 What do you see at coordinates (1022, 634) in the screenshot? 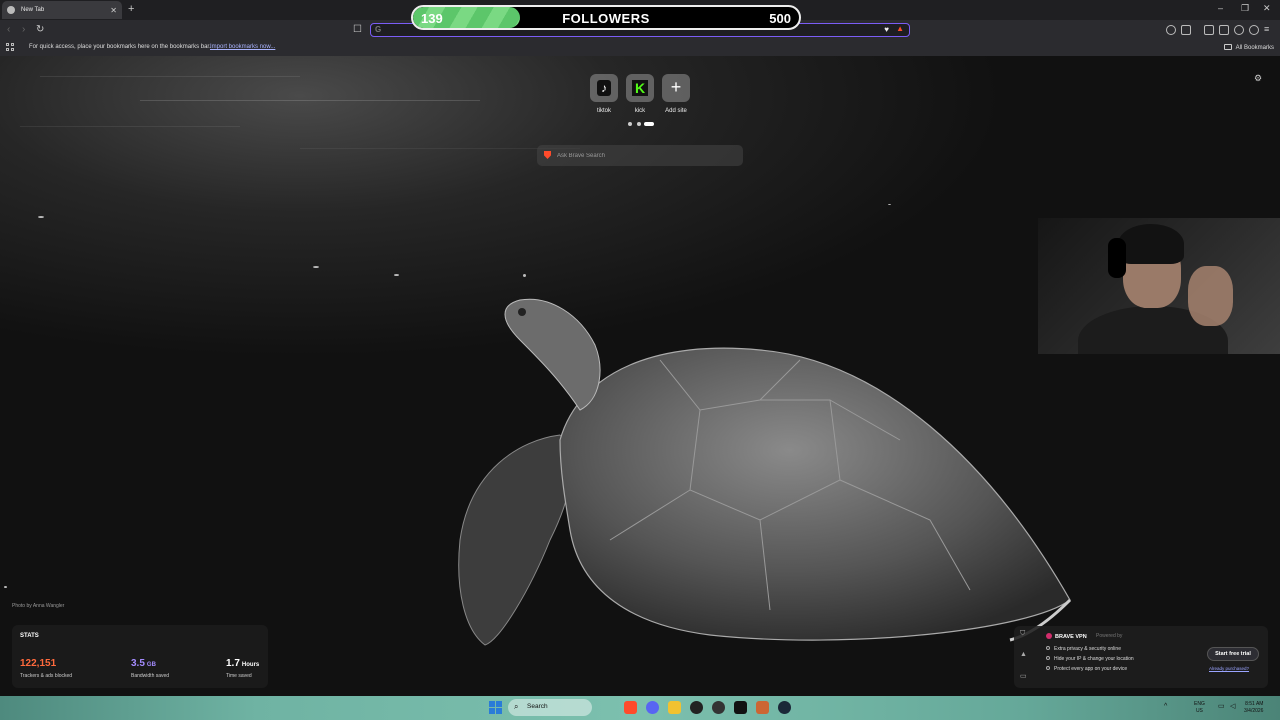
I see `vpn-side-icon: ⛉` at bounding box center [1022, 634].